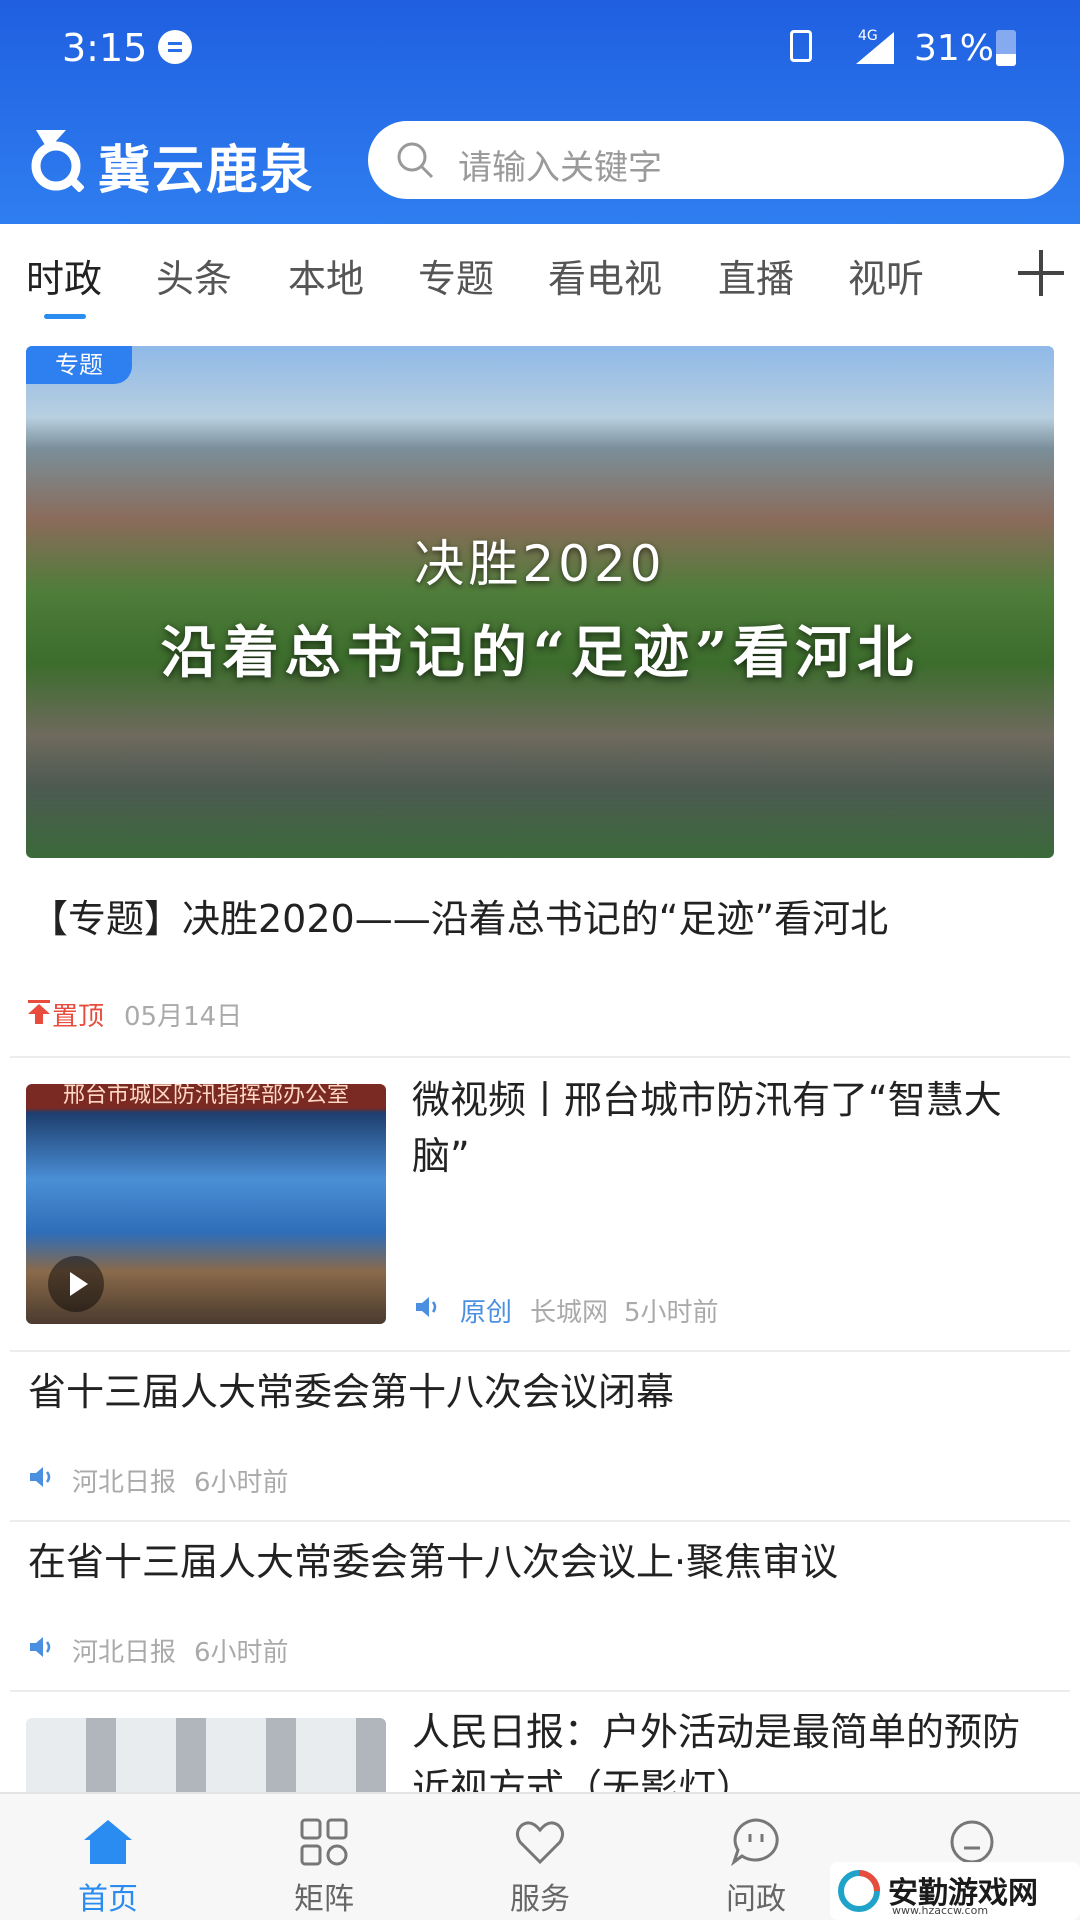 Image resolution: width=1080 pixels, height=1920 pixels. I want to click on nav-label: 服务, so click(540, 1899).